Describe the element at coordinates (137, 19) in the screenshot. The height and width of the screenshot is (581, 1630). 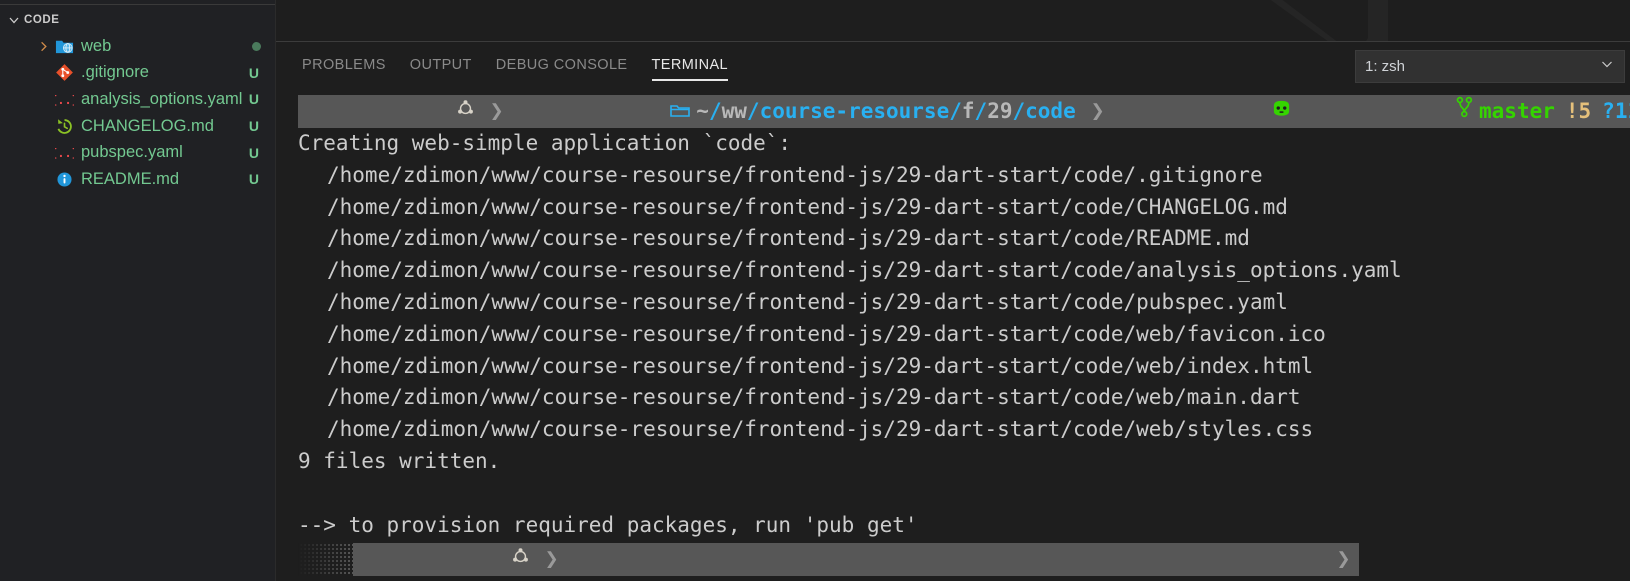
I see `explorer-section-header: CODE` at that location.